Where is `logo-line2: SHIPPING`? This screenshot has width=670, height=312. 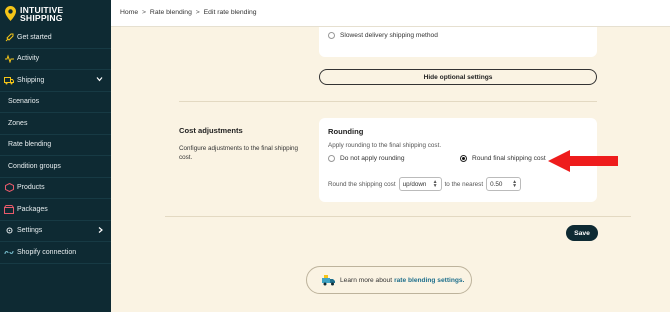 logo-line2: SHIPPING is located at coordinates (41, 17).